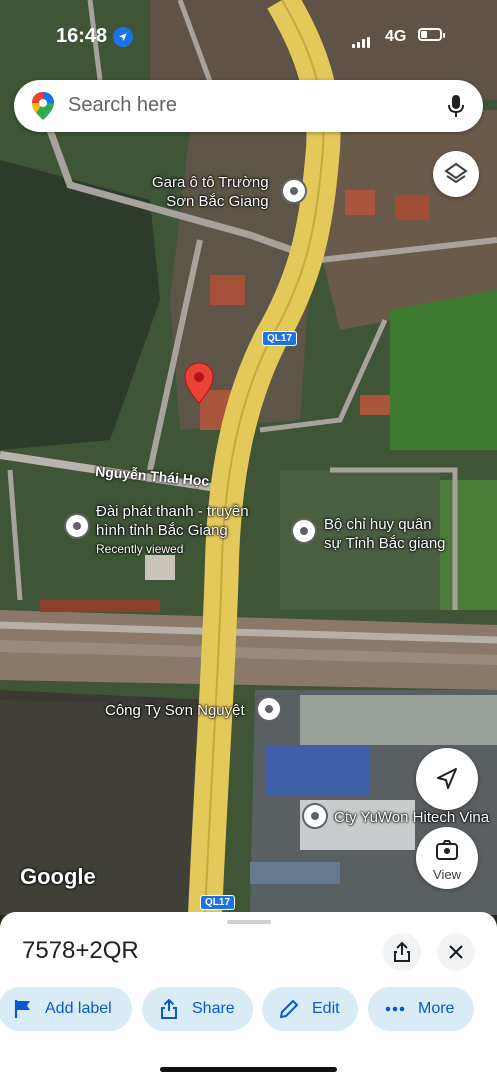  I want to click on layers-button, so click(456, 174).